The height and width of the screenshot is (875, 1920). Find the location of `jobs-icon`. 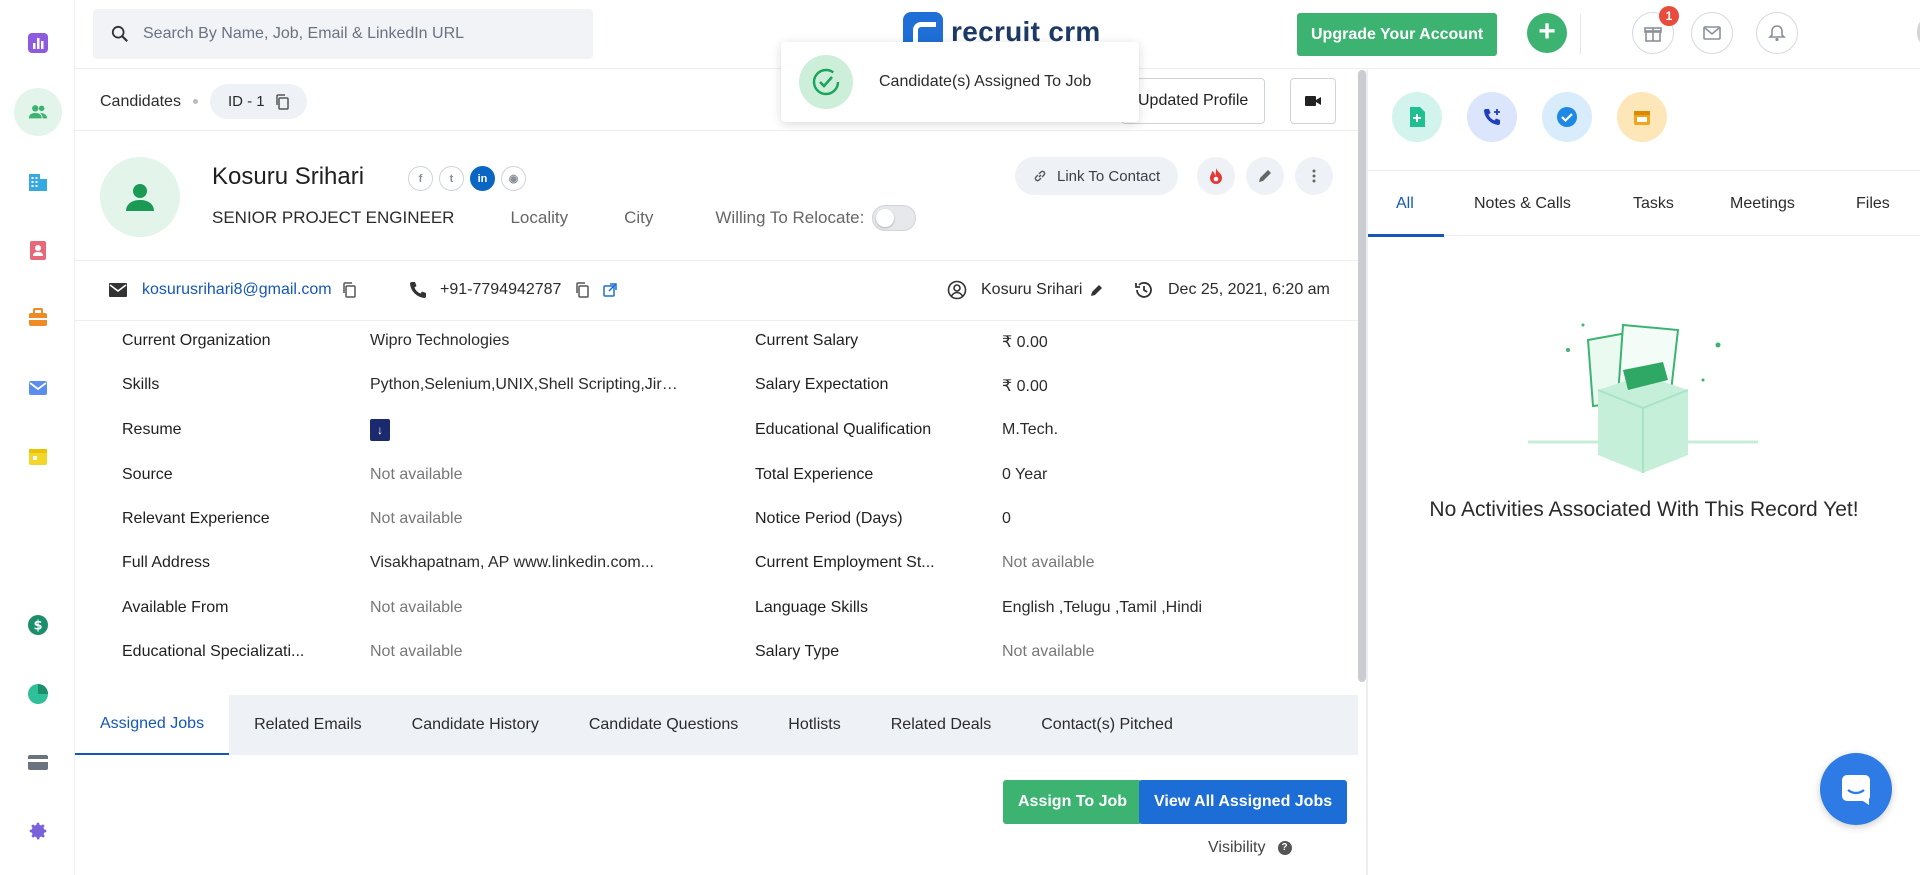

jobs-icon is located at coordinates (38, 318).